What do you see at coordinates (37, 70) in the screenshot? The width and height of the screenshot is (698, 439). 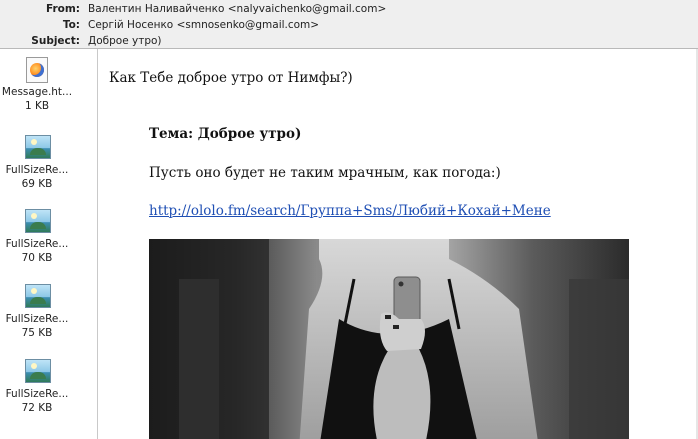 I see `firefox-html-icon` at bounding box center [37, 70].